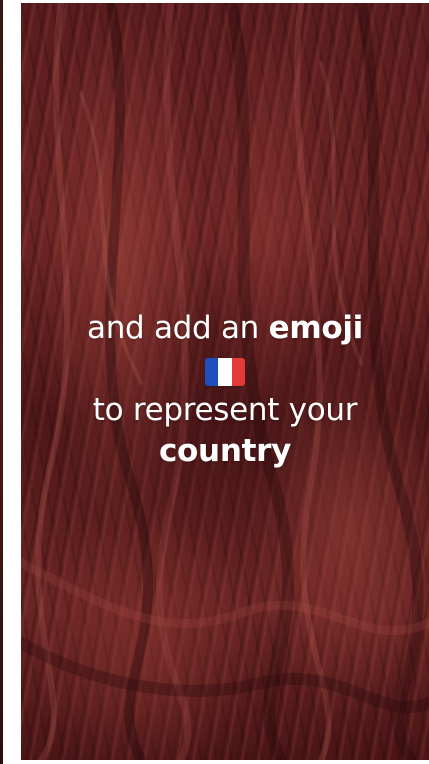 The image size is (429, 764). I want to click on caption-bold-text: country, so click(225, 451).